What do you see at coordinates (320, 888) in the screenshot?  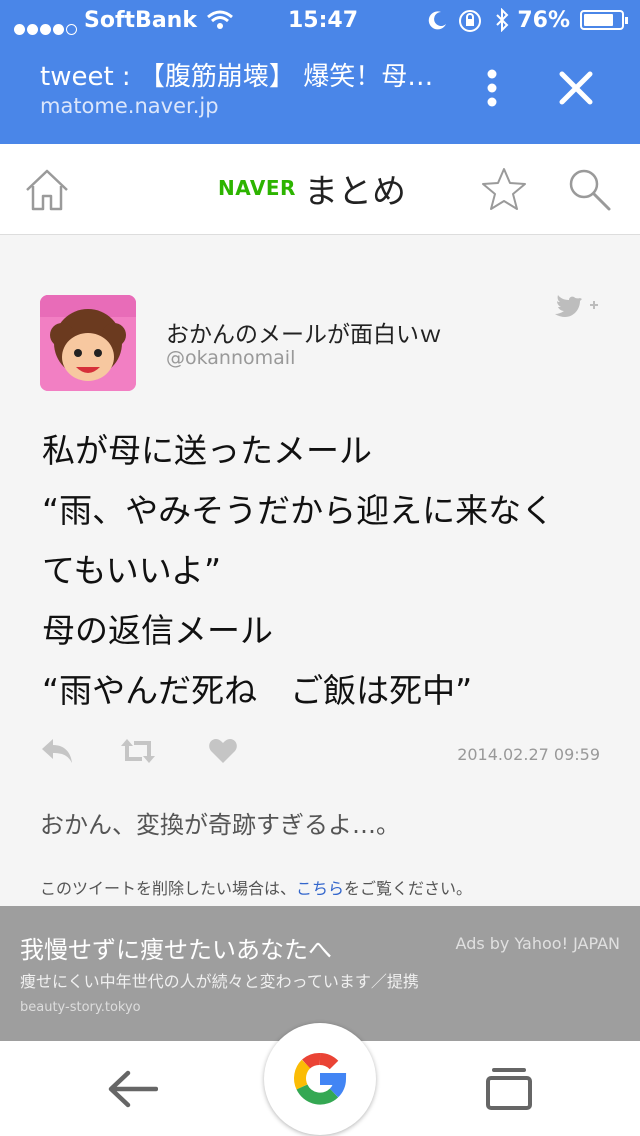 I see `delete-link: こちら` at bounding box center [320, 888].